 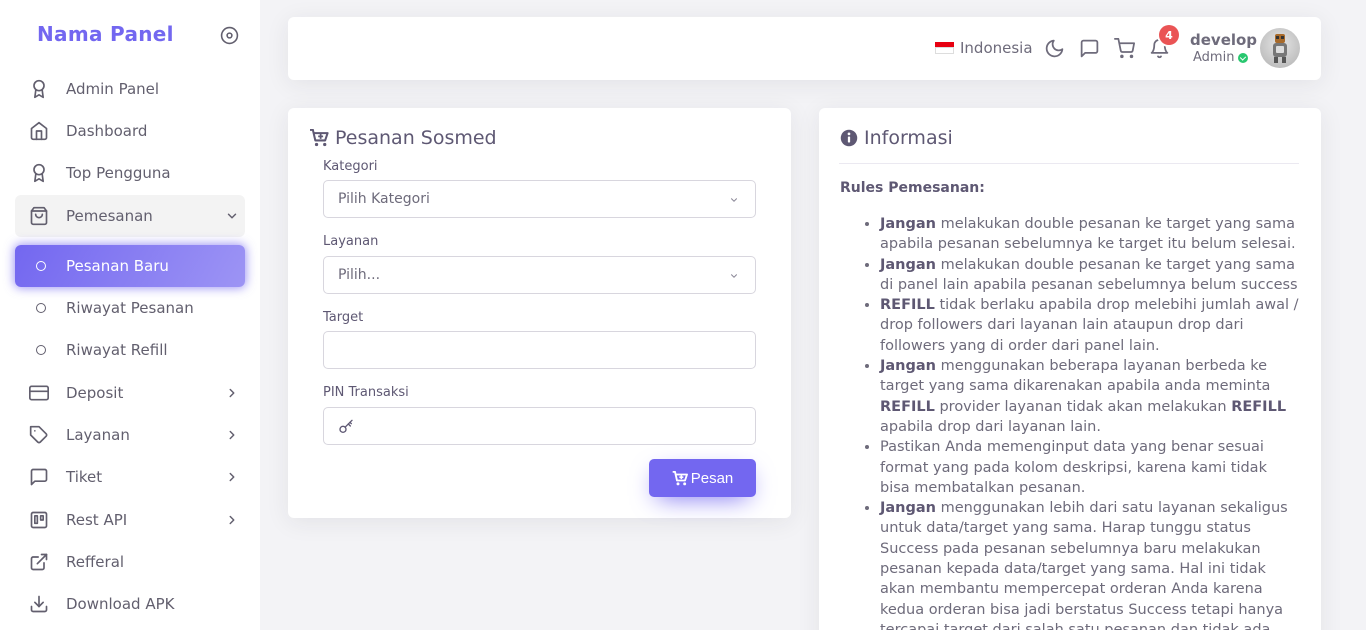 What do you see at coordinates (229, 35) in the screenshot?
I see `sidebar-toggle-icon` at bounding box center [229, 35].